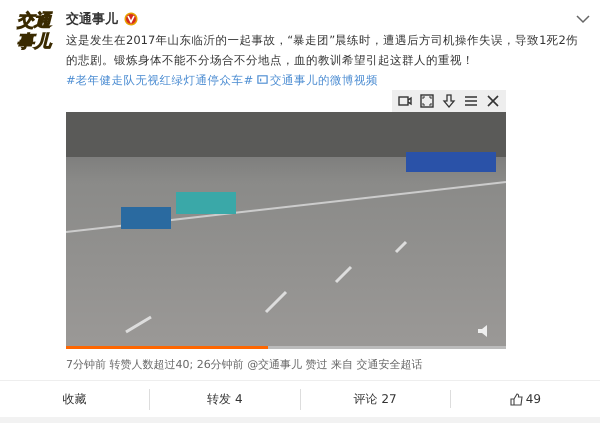 This screenshot has height=425, width=600. I want to click on author-name: 交通事儿, so click(92, 19).